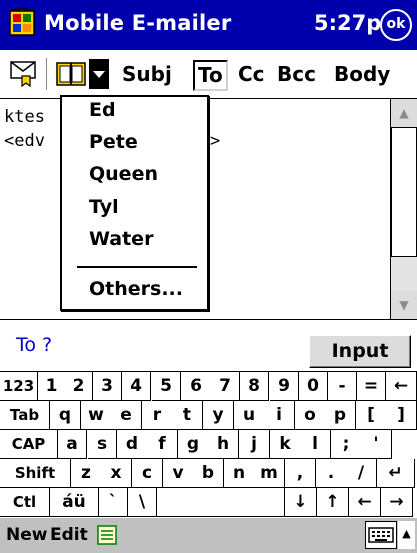 This screenshot has height=553, width=417. Describe the element at coordinates (404, 192) in the screenshot. I see `scrollbar-thumb` at that location.